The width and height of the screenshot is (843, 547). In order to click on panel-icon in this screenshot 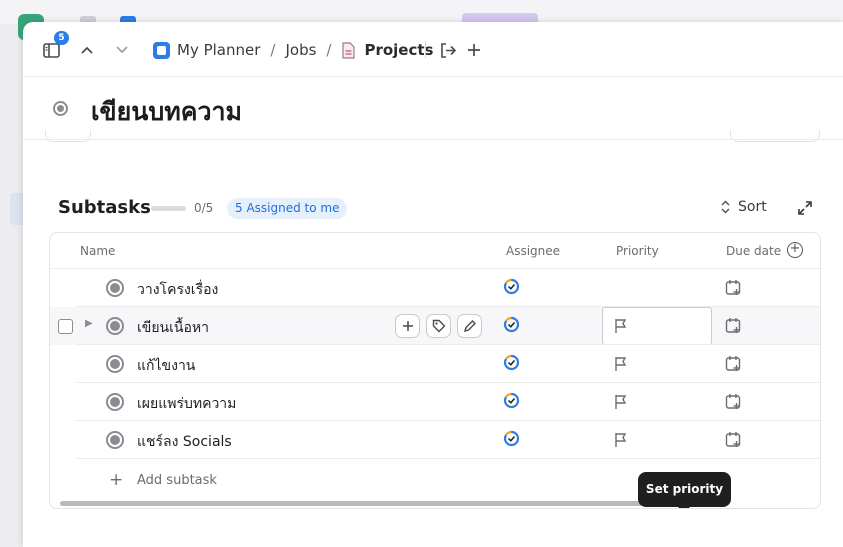, I will do `click(51, 50)`.